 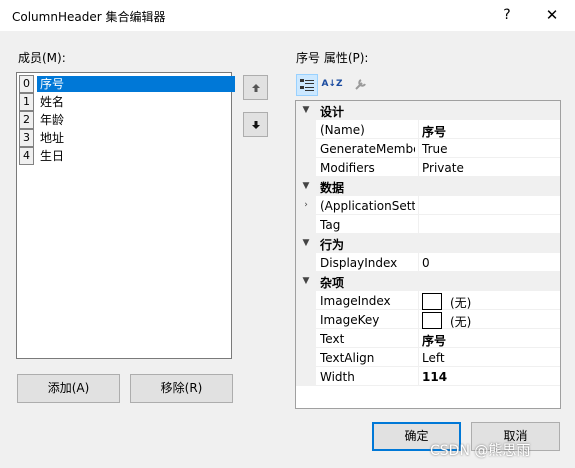 What do you see at coordinates (435, 149) in the screenshot?
I see `property-value: True` at bounding box center [435, 149].